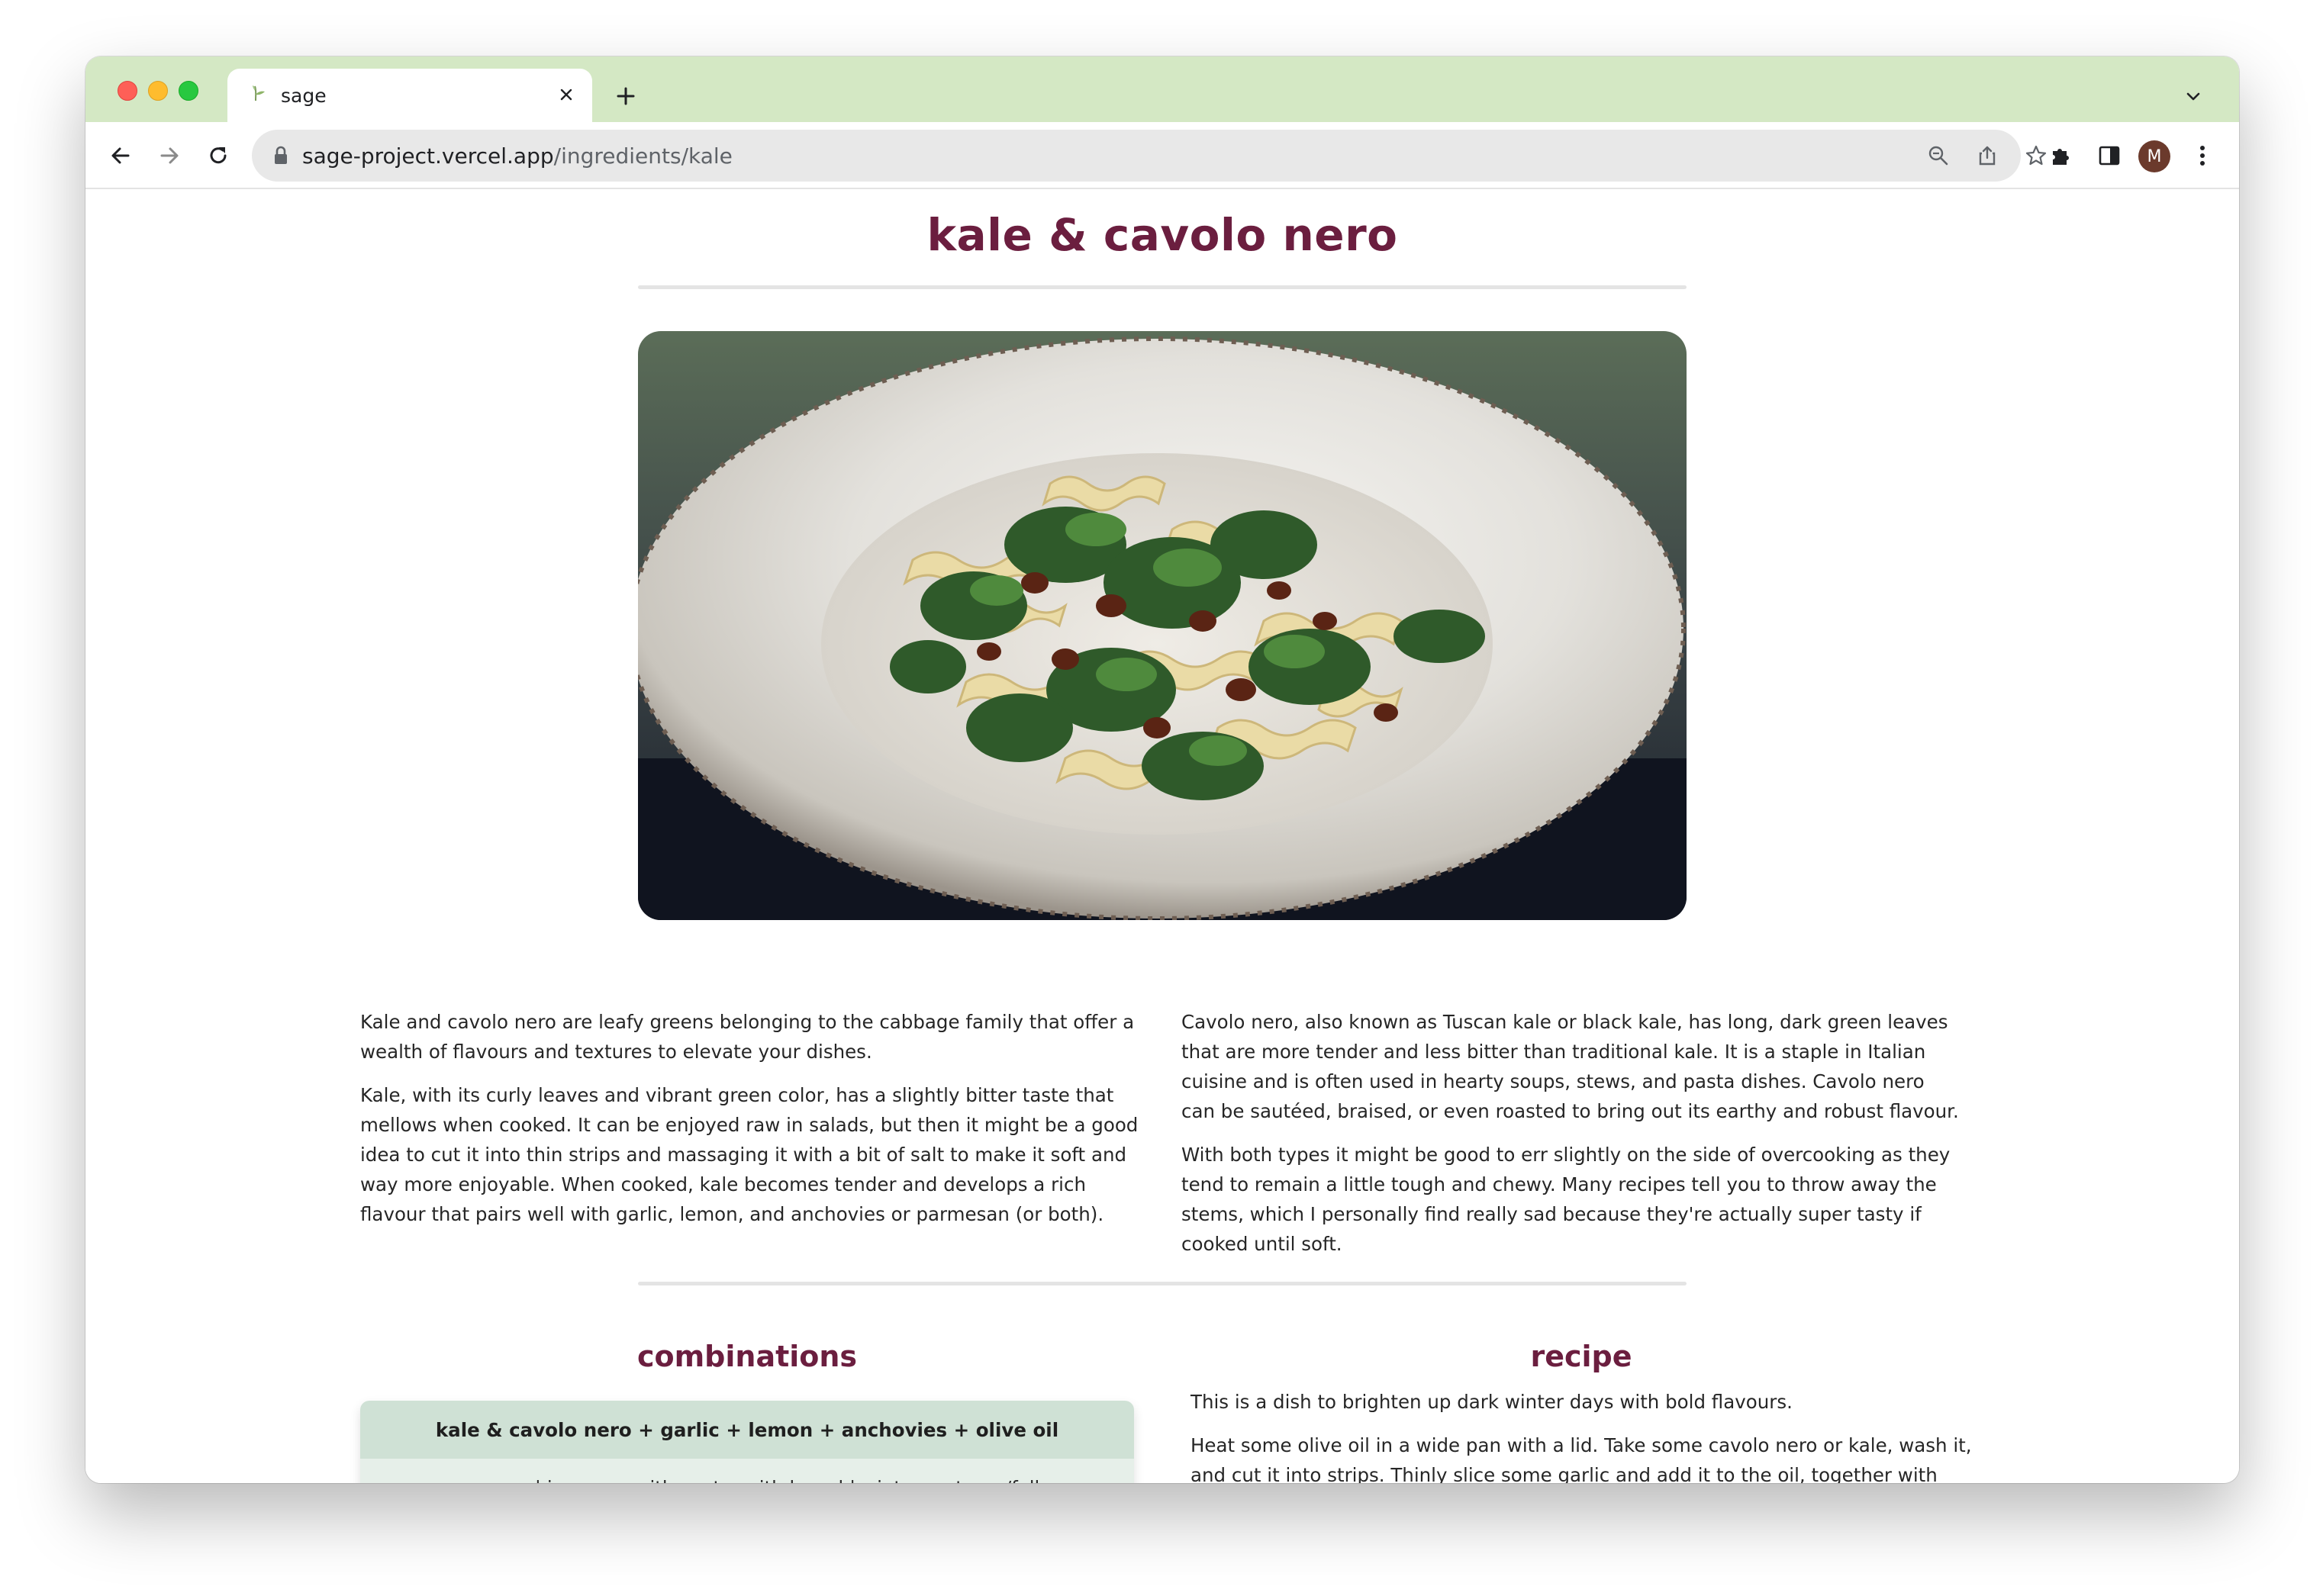 Image resolution: width=2323 pixels, height=1596 pixels. I want to click on url-path: /ingredients/kale, so click(643, 156).